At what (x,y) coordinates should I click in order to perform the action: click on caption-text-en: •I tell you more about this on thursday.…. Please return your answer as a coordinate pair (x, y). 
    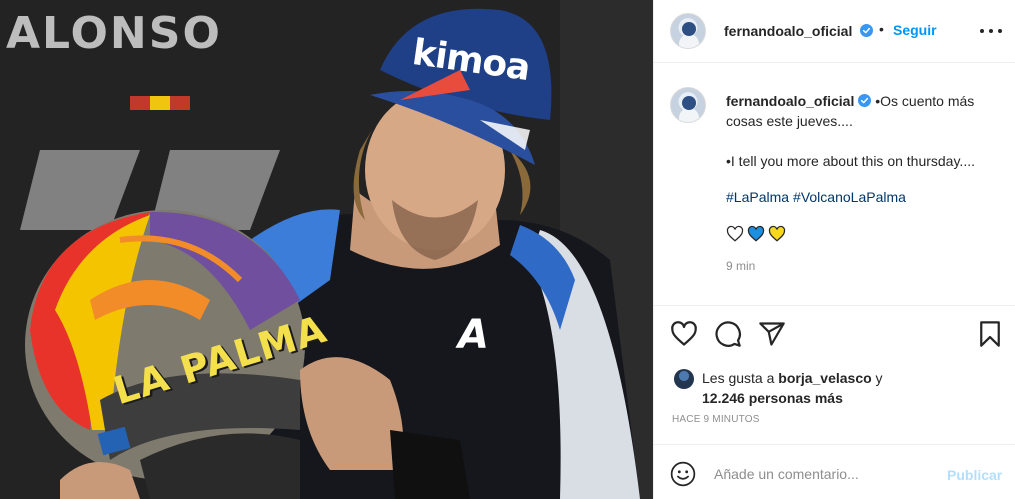
    Looking at the image, I should click on (850, 161).